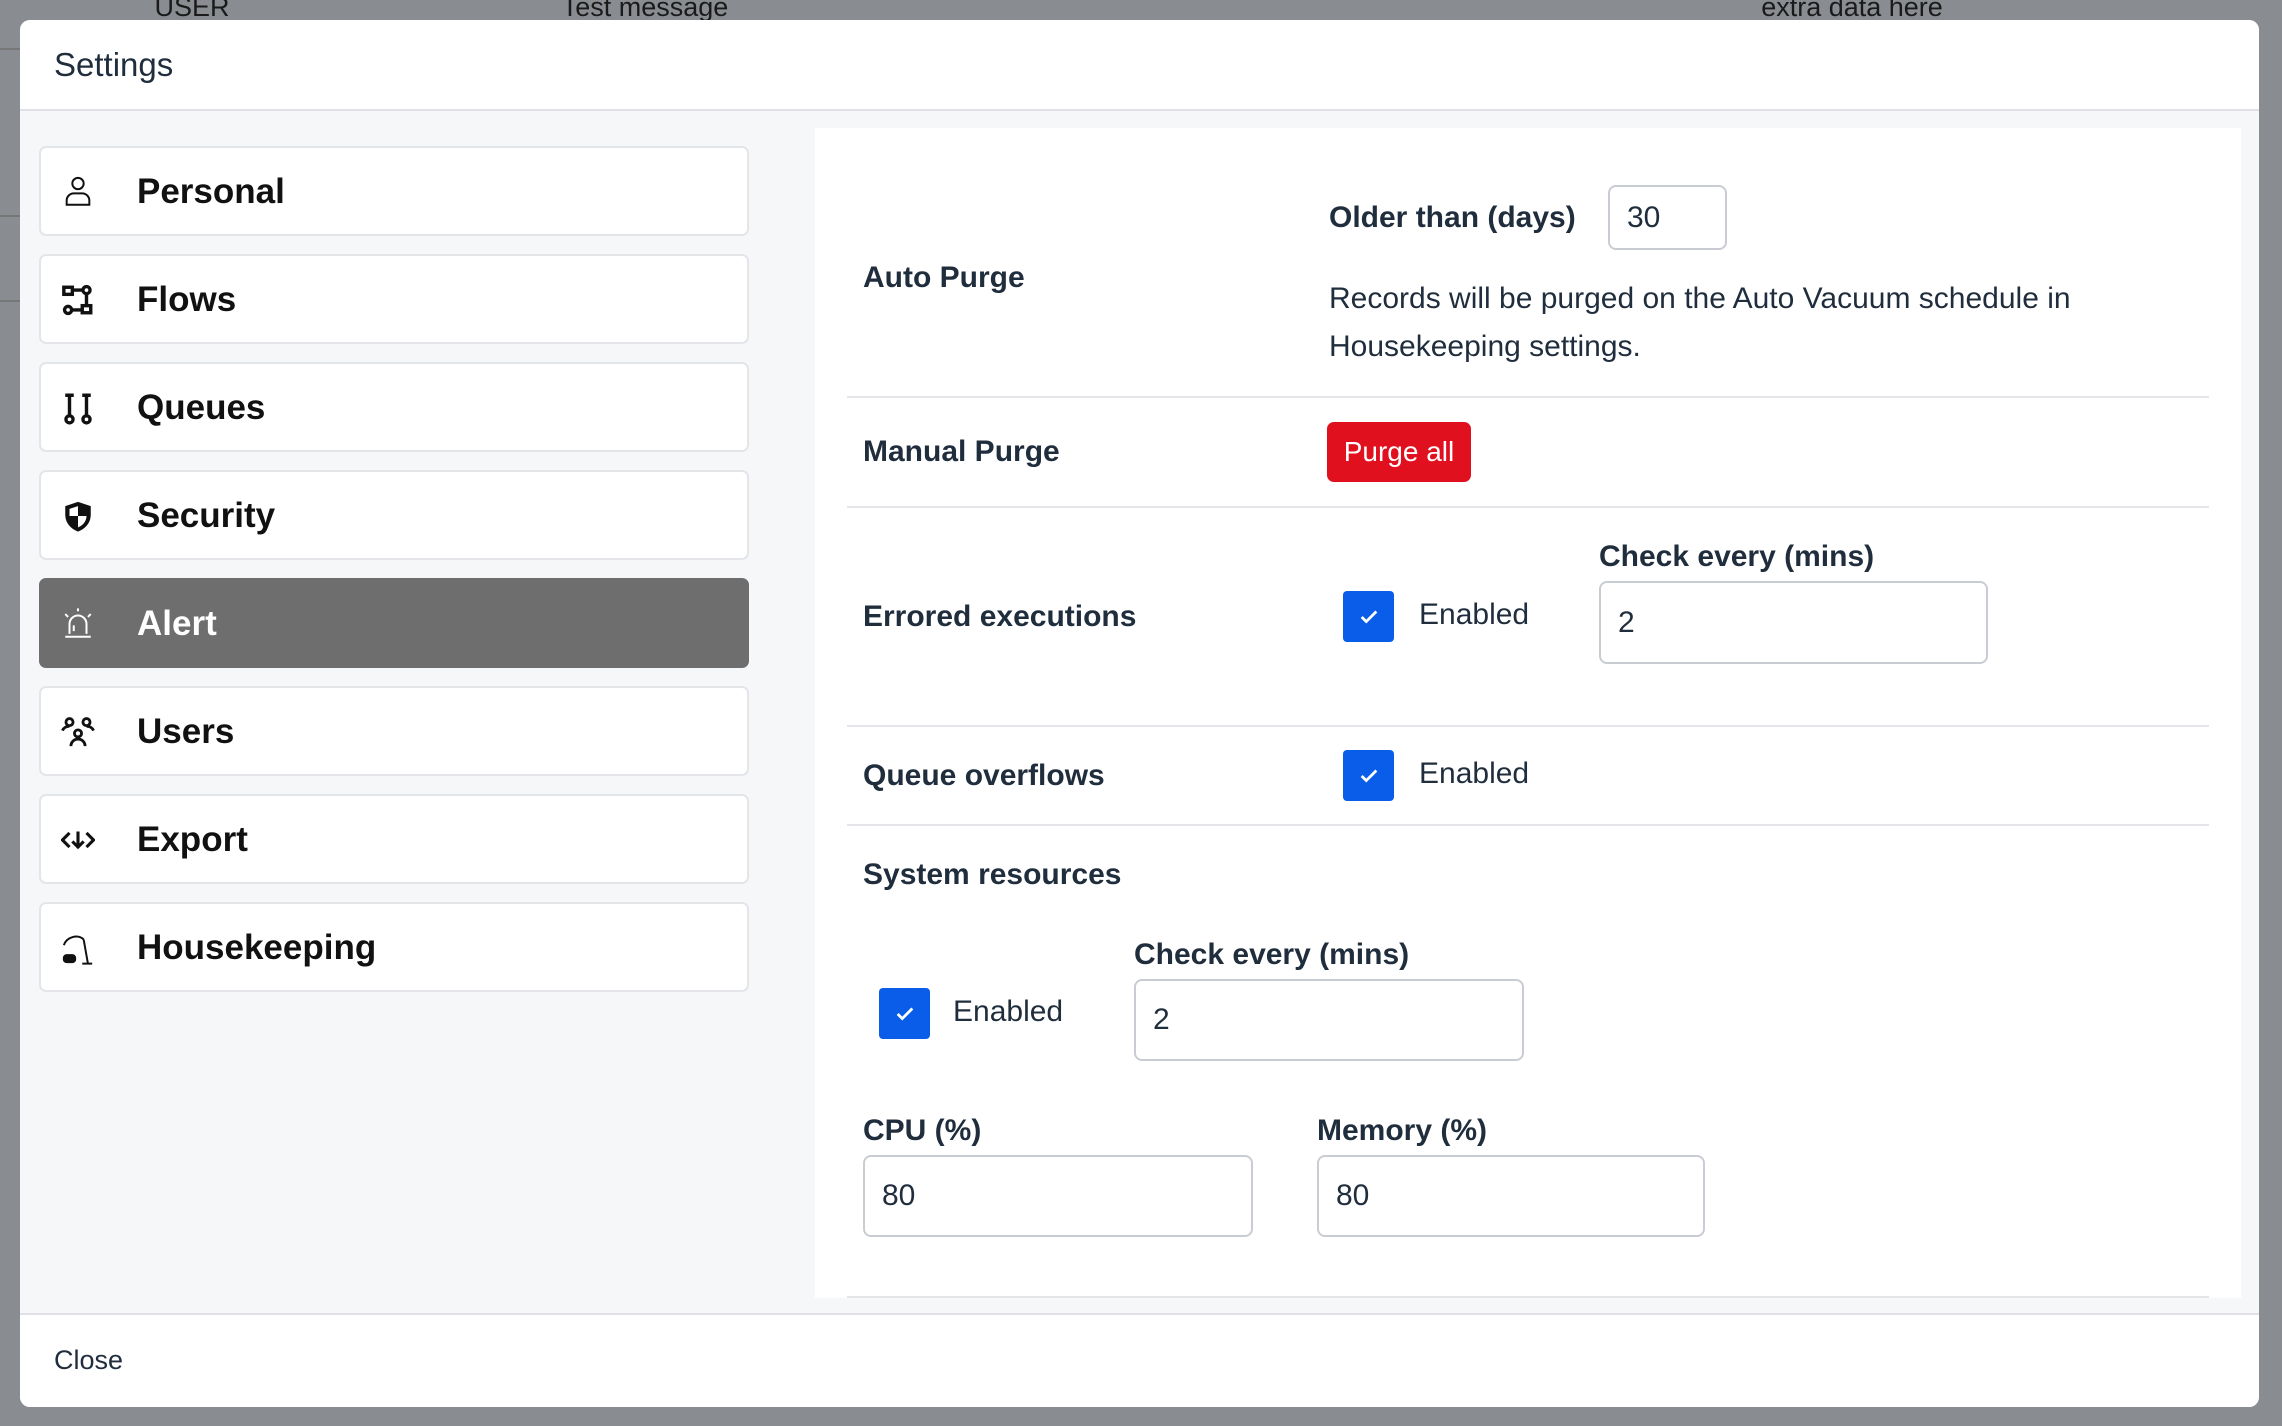 Image resolution: width=2282 pixels, height=1426 pixels. What do you see at coordinates (211, 191) in the screenshot?
I see `sidebar-item-label: Personal` at bounding box center [211, 191].